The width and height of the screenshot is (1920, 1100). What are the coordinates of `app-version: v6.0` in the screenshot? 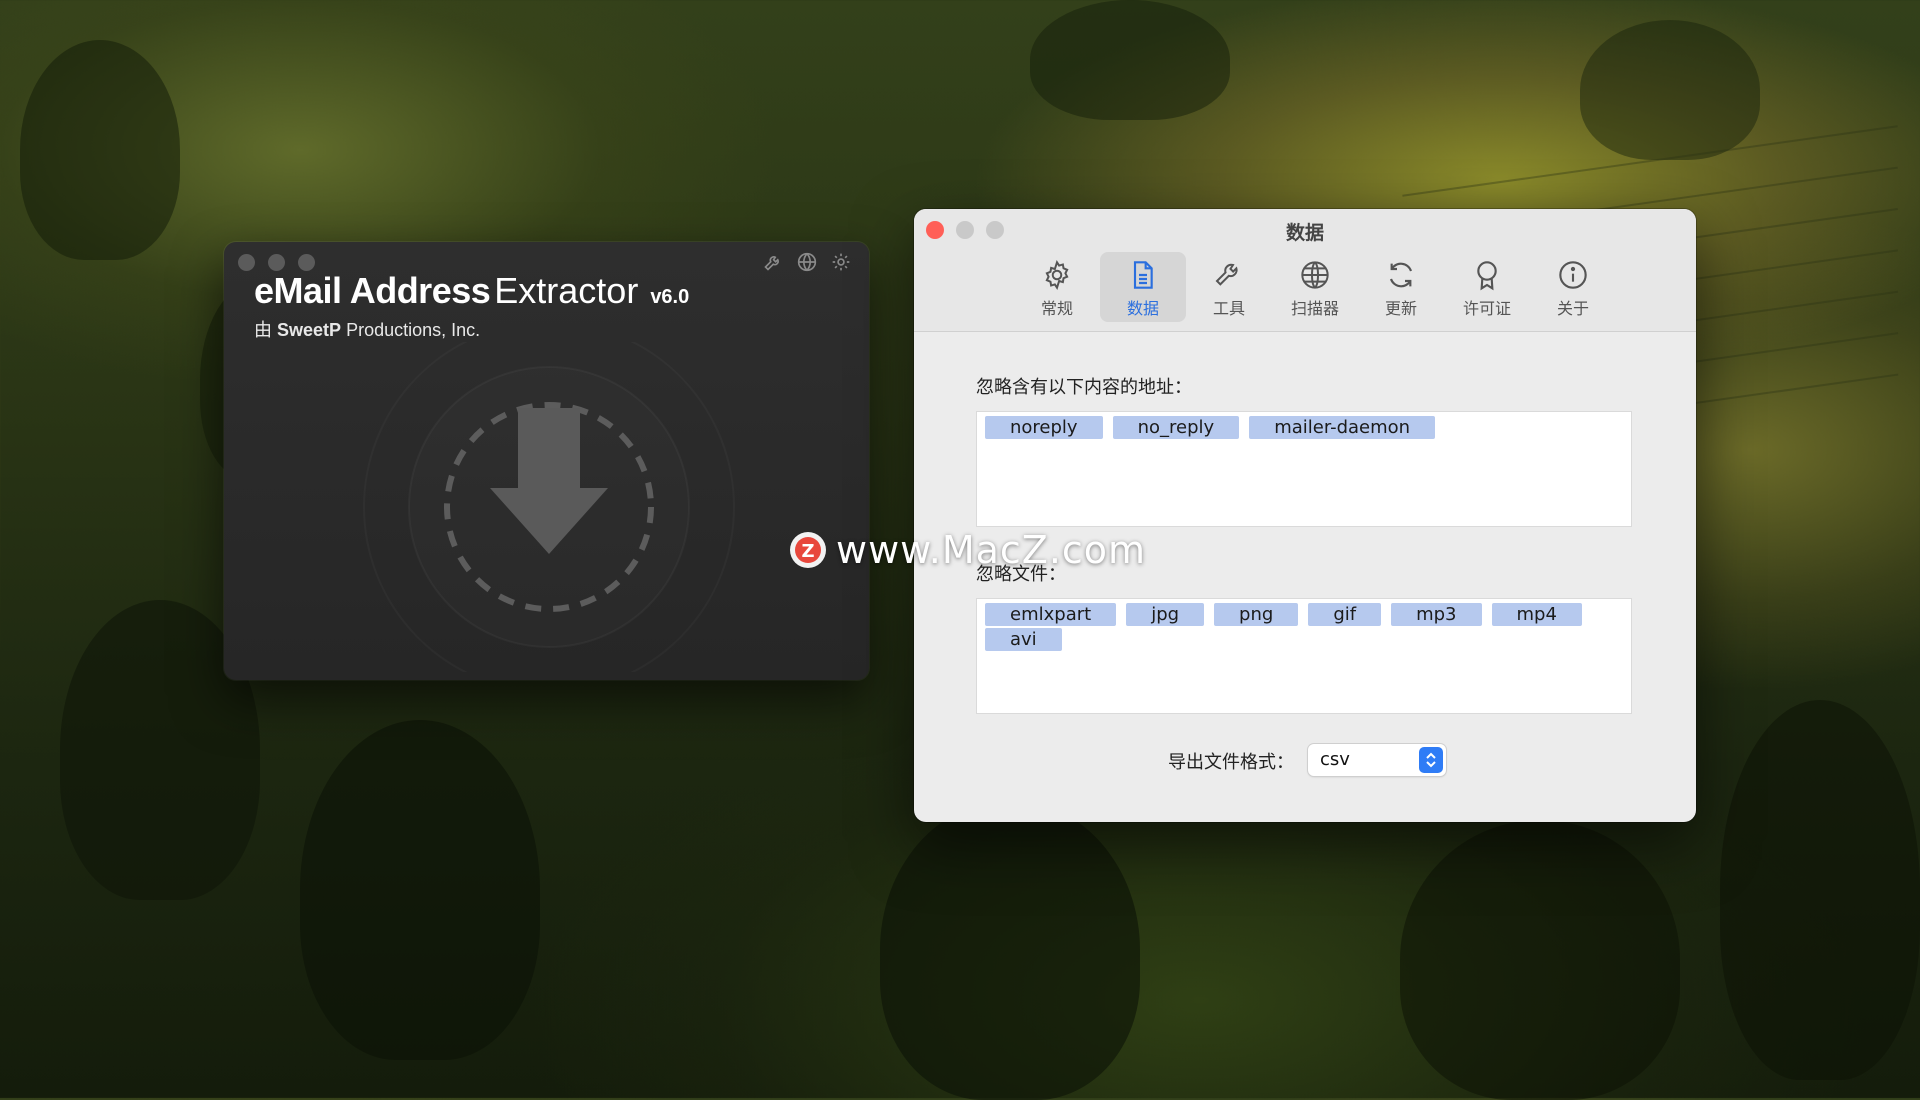 It's located at (670, 297).